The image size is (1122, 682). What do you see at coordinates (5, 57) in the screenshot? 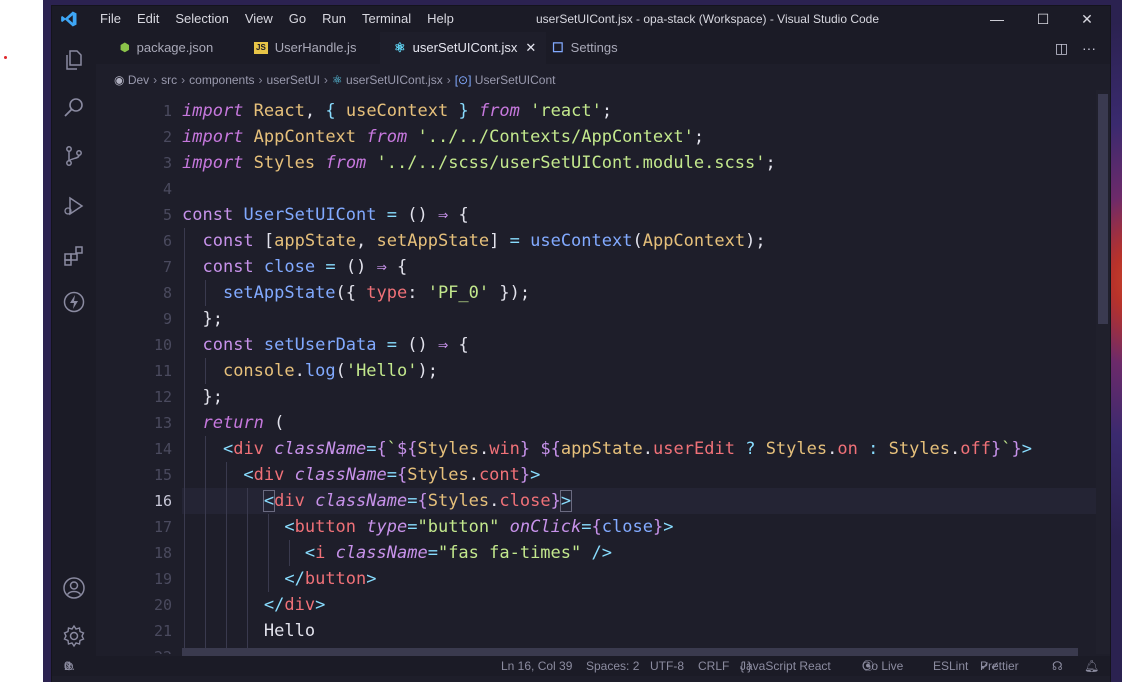
I see `desktop-marker` at bounding box center [5, 57].